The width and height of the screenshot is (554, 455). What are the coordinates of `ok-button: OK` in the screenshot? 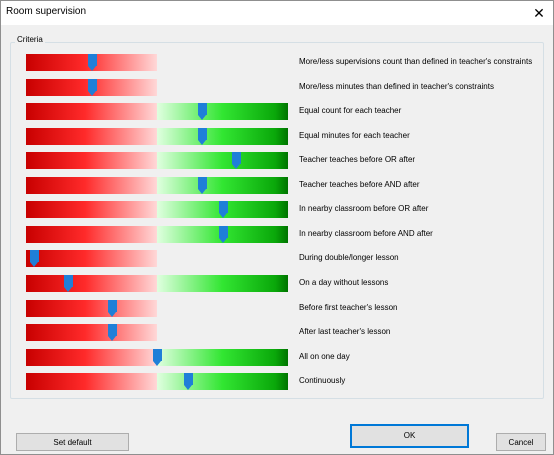 It's located at (409, 436).